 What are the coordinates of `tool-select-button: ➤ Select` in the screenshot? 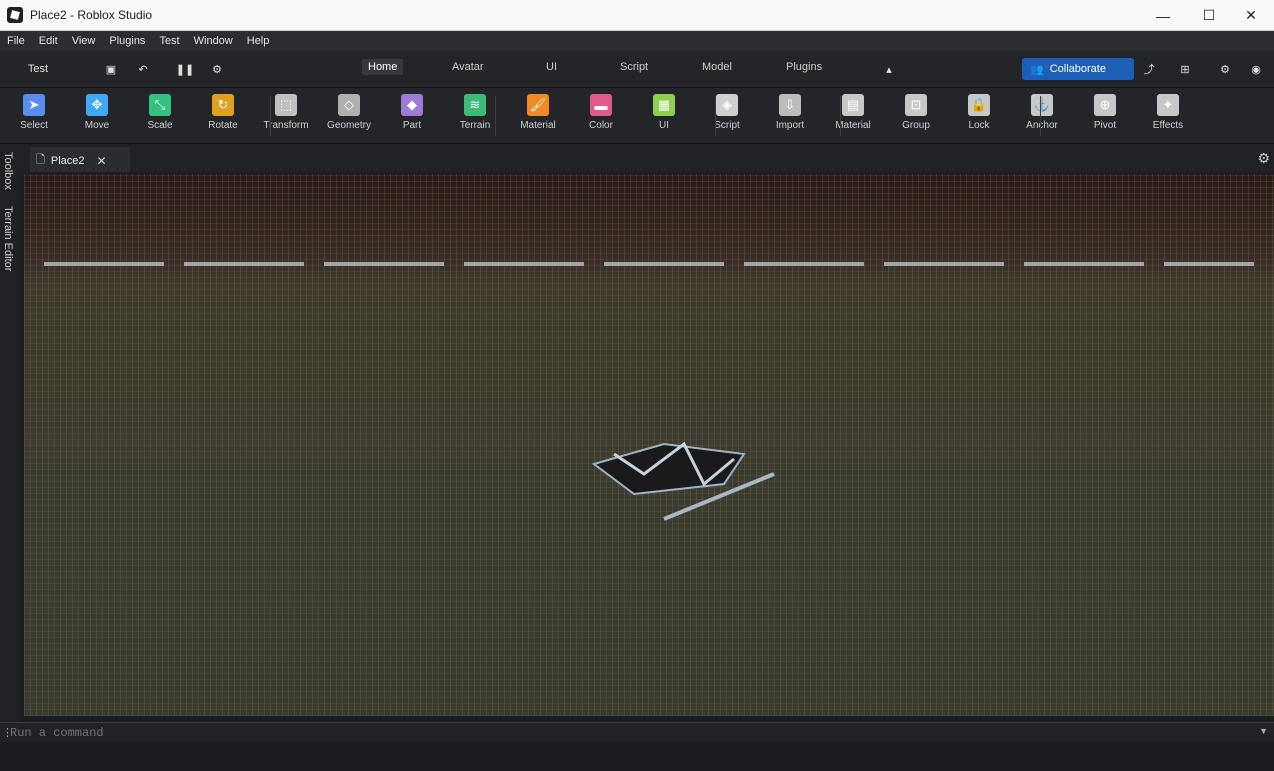 It's located at (34, 116).